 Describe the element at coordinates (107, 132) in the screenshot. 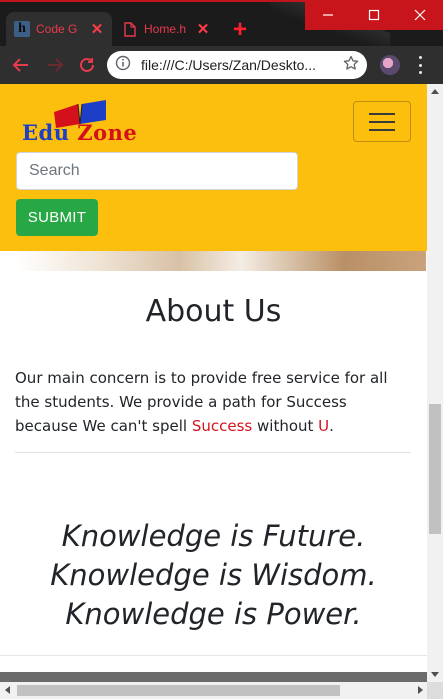

I see `brand-zone: Zone` at that location.